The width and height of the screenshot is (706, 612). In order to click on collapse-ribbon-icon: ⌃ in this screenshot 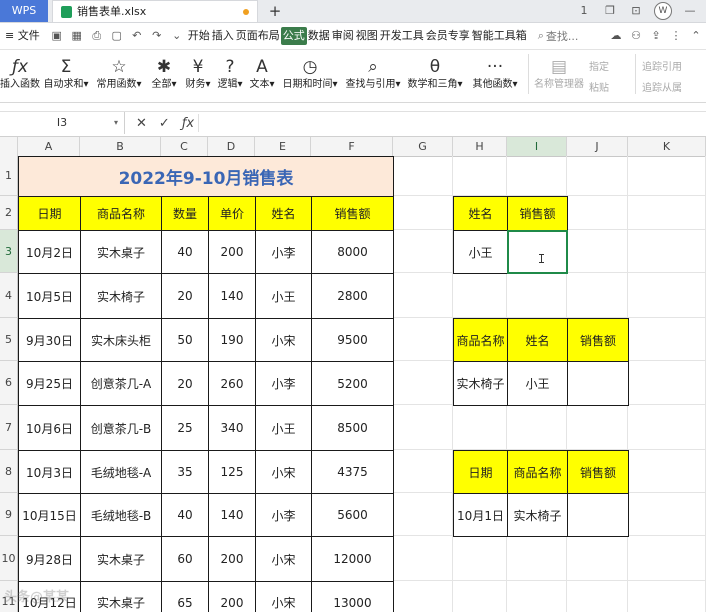, I will do `click(696, 36)`.